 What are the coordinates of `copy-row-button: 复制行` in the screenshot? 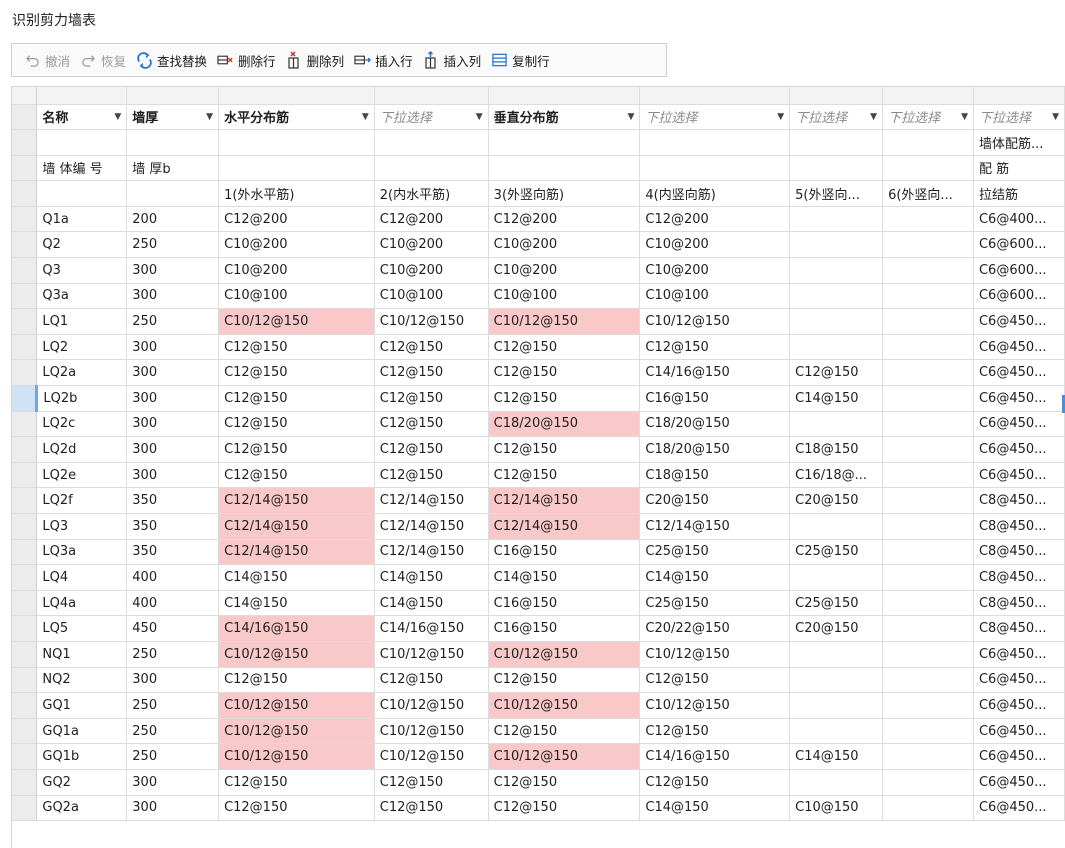 It's located at (520, 60).